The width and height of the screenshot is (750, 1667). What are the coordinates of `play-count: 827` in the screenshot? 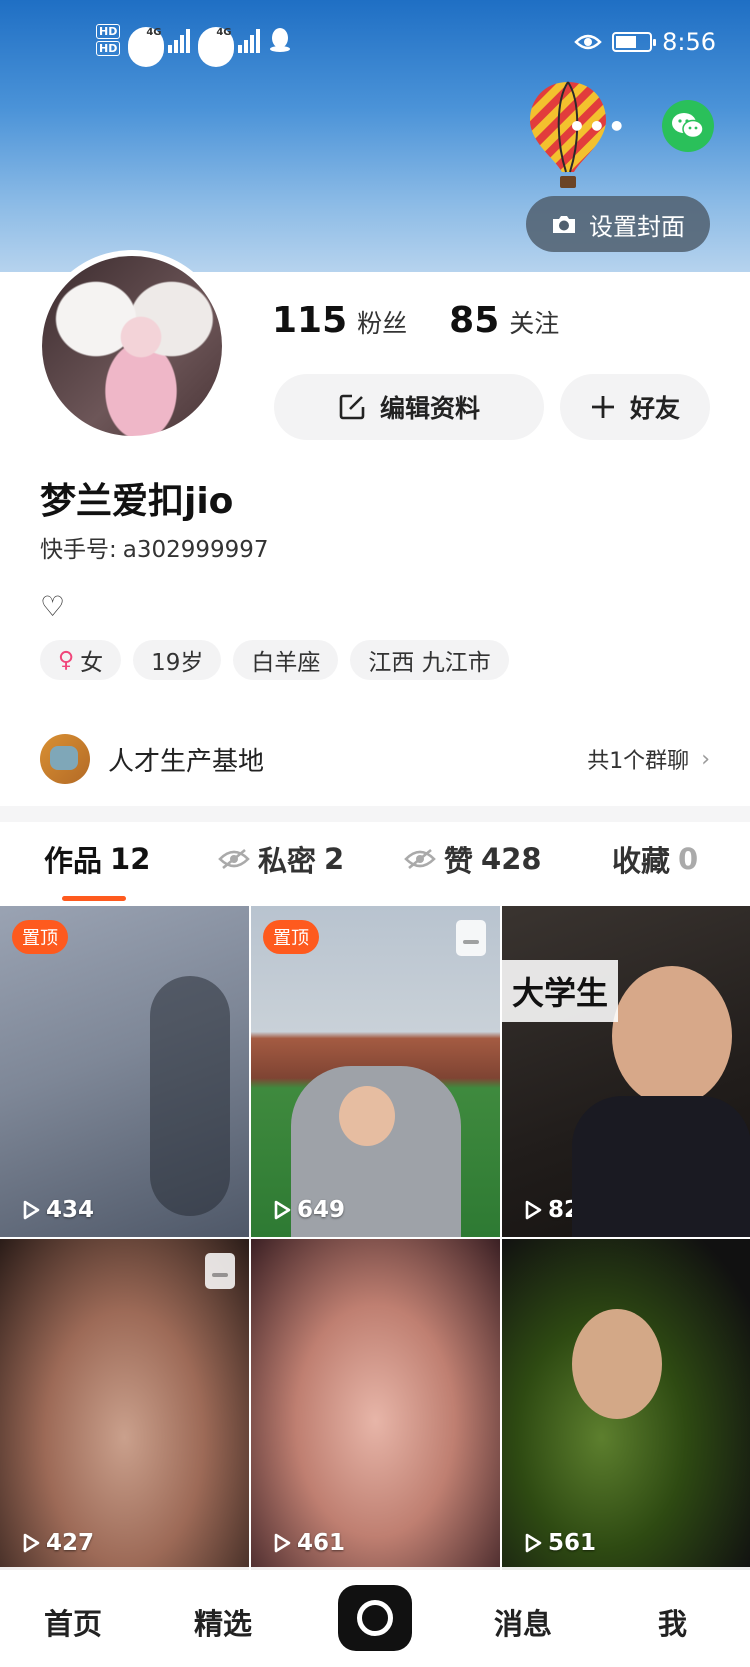 It's located at (560, 1210).